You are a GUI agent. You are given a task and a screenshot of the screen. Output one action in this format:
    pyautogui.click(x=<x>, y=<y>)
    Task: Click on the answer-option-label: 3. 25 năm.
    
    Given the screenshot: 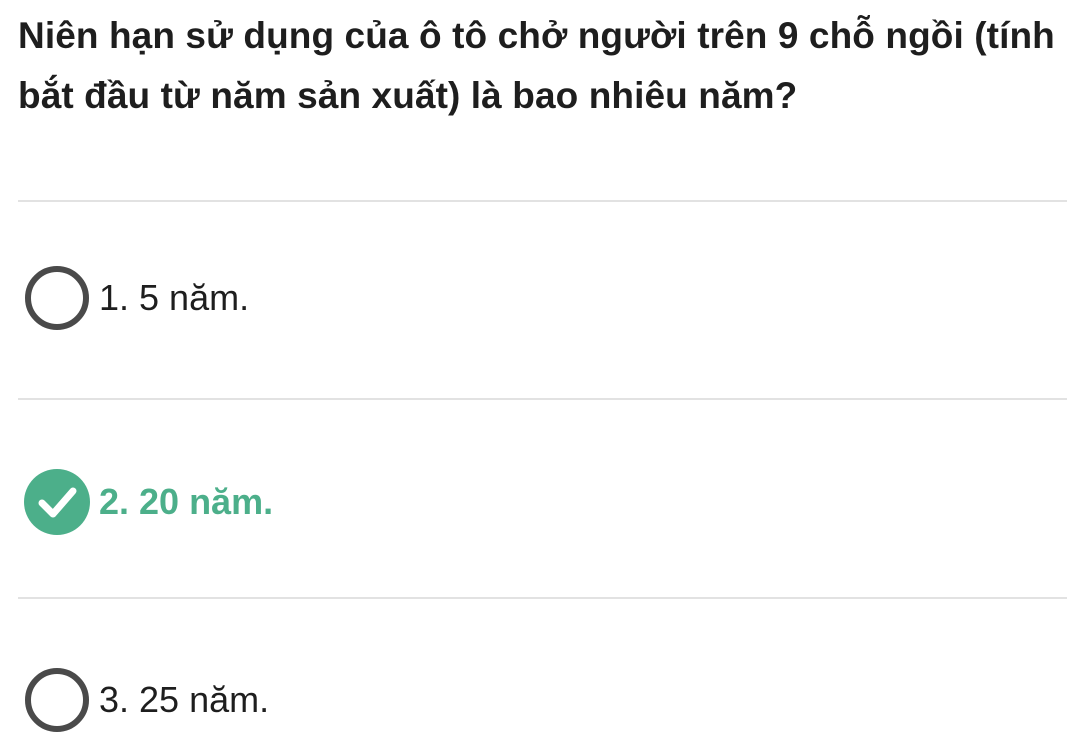 What is the action you would take?
    pyautogui.click(x=184, y=699)
    